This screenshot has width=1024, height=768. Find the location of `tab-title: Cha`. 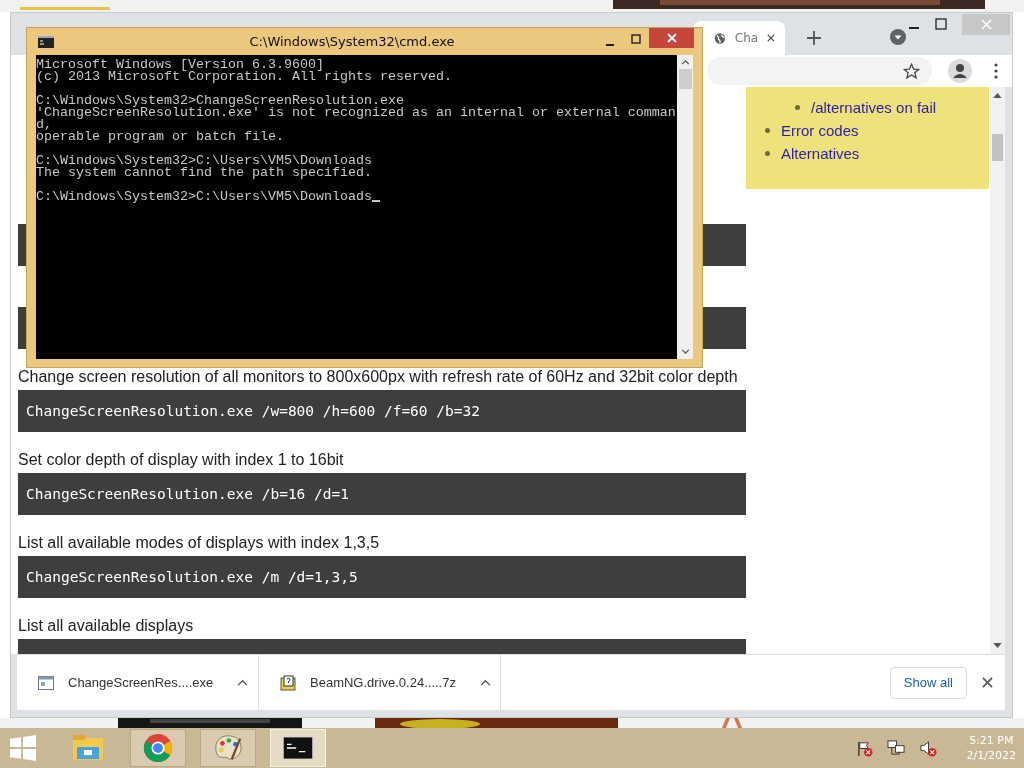

tab-title: Cha is located at coordinates (746, 38).